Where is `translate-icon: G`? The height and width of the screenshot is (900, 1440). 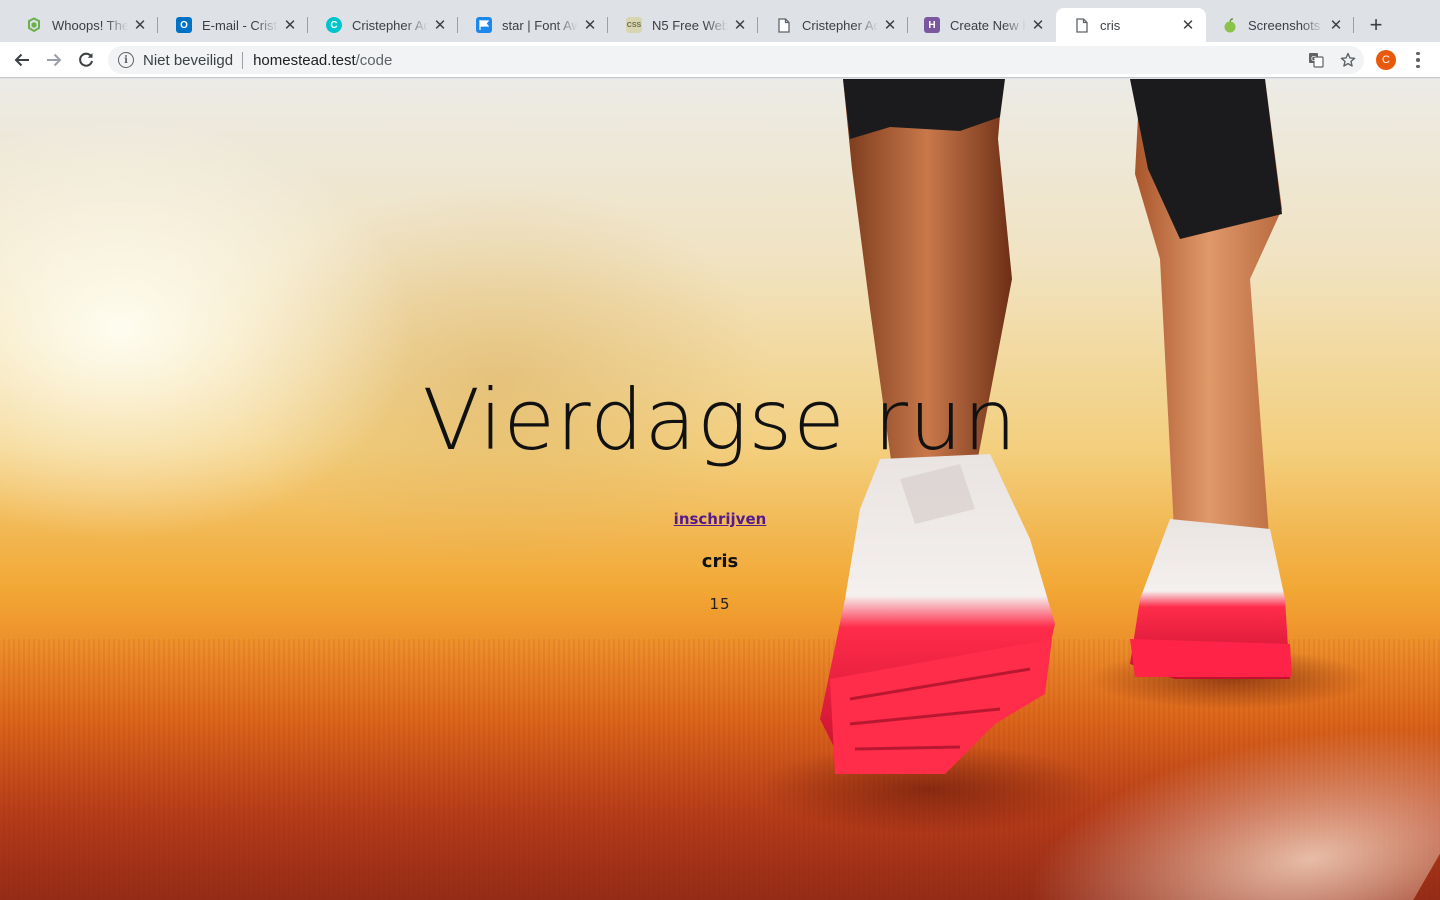
translate-icon: G is located at coordinates (1316, 60).